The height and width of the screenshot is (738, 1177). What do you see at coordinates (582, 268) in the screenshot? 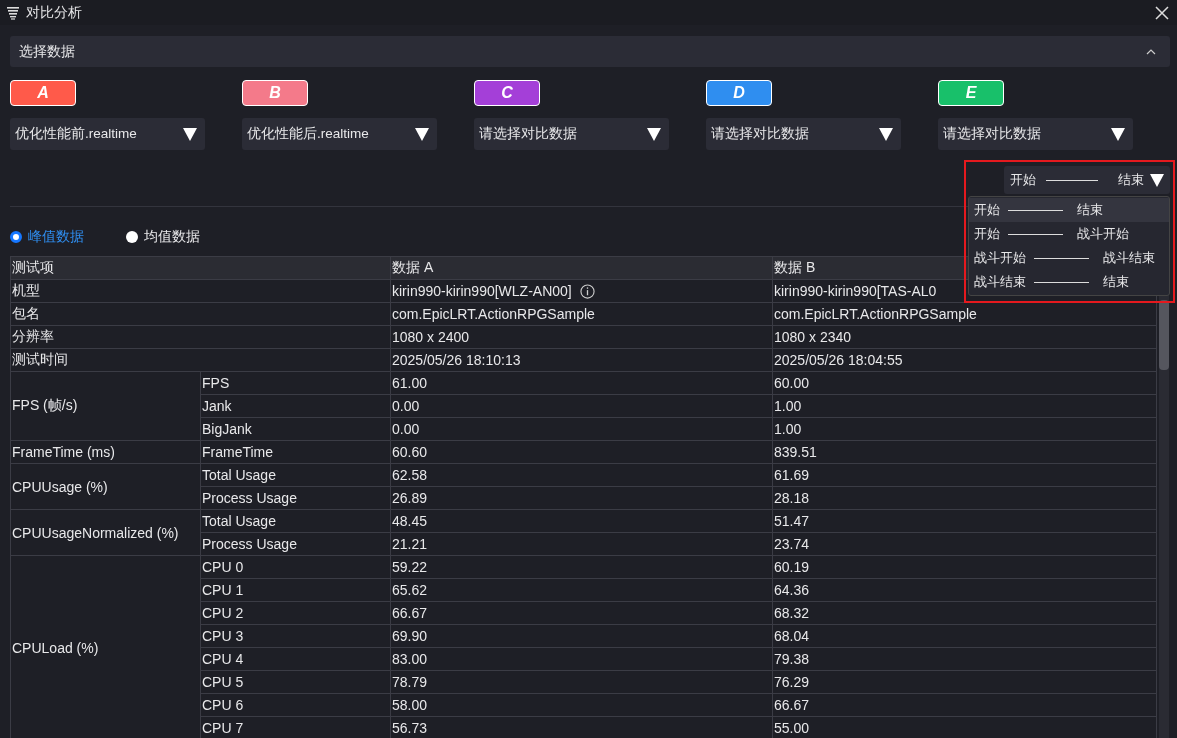
I see `column-header: 数据 A` at bounding box center [582, 268].